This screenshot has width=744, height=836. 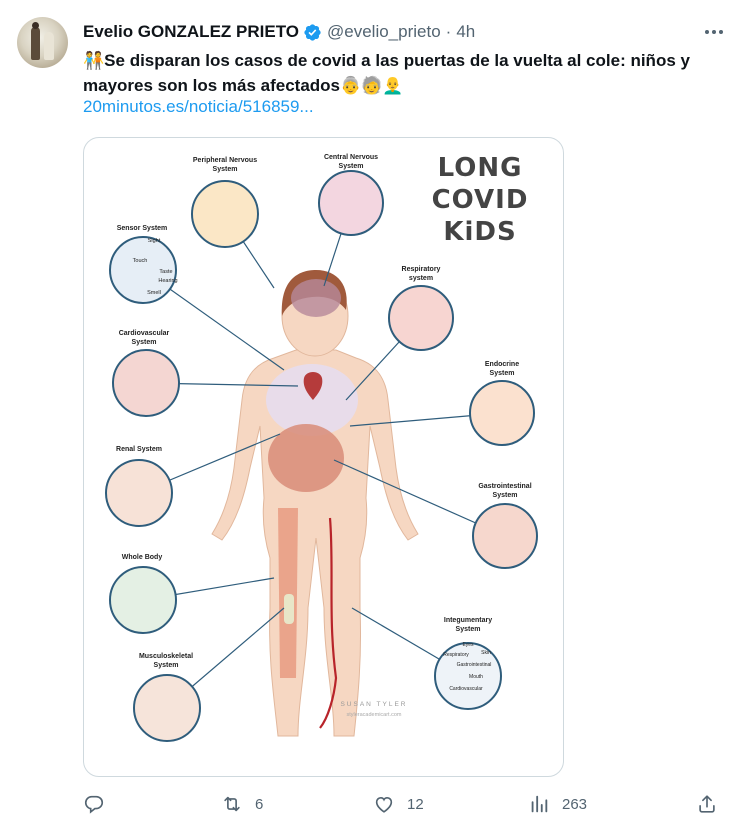 What do you see at coordinates (505, 536) in the screenshot?
I see `gastrointestinal-circle` at bounding box center [505, 536].